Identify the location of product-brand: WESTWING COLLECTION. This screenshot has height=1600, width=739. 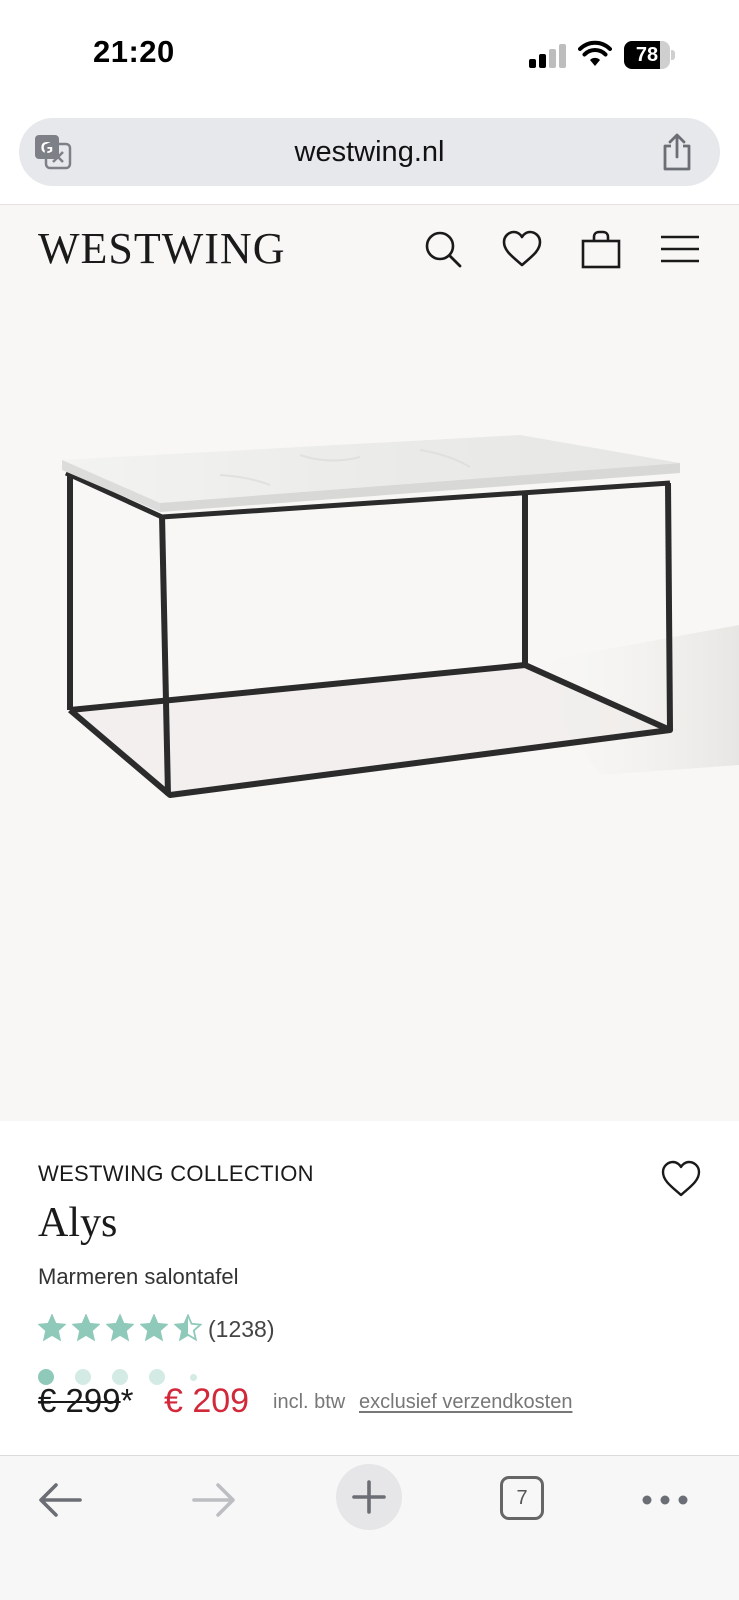
(176, 1174).